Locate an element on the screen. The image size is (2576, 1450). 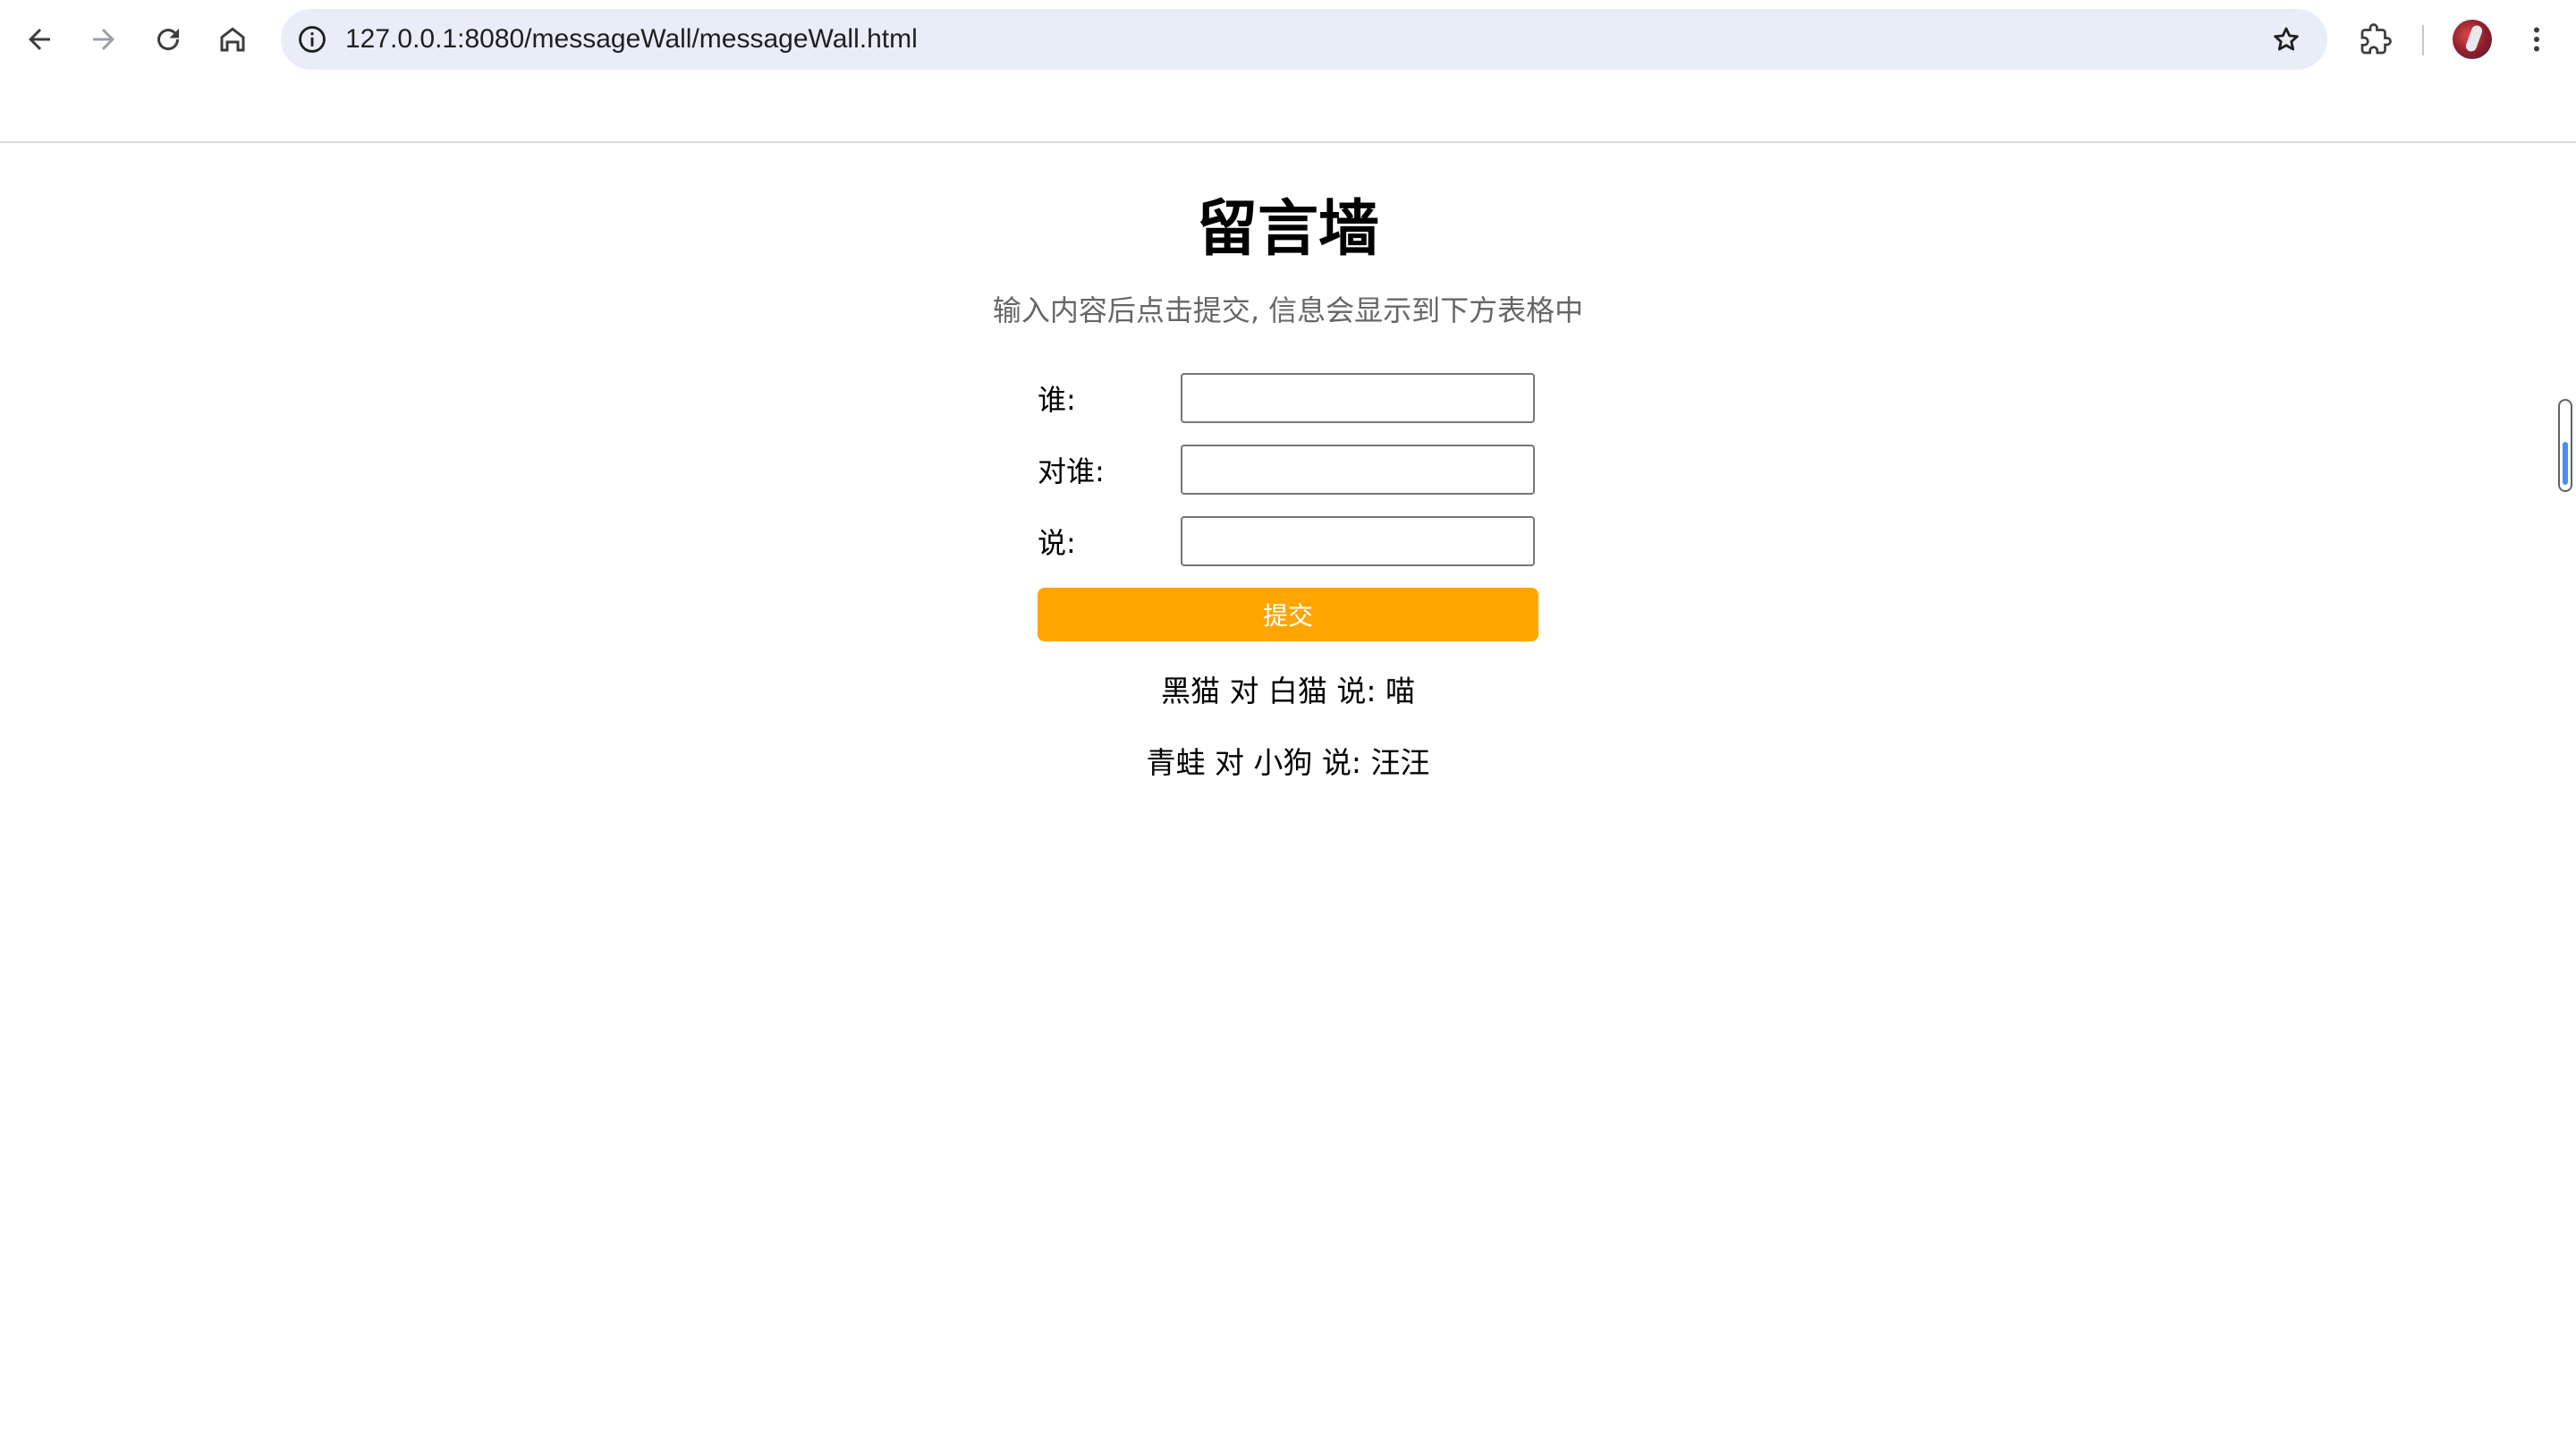
message-item: 黑猫 对 白猫 说: 喵 is located at coordinates (1288, 691).